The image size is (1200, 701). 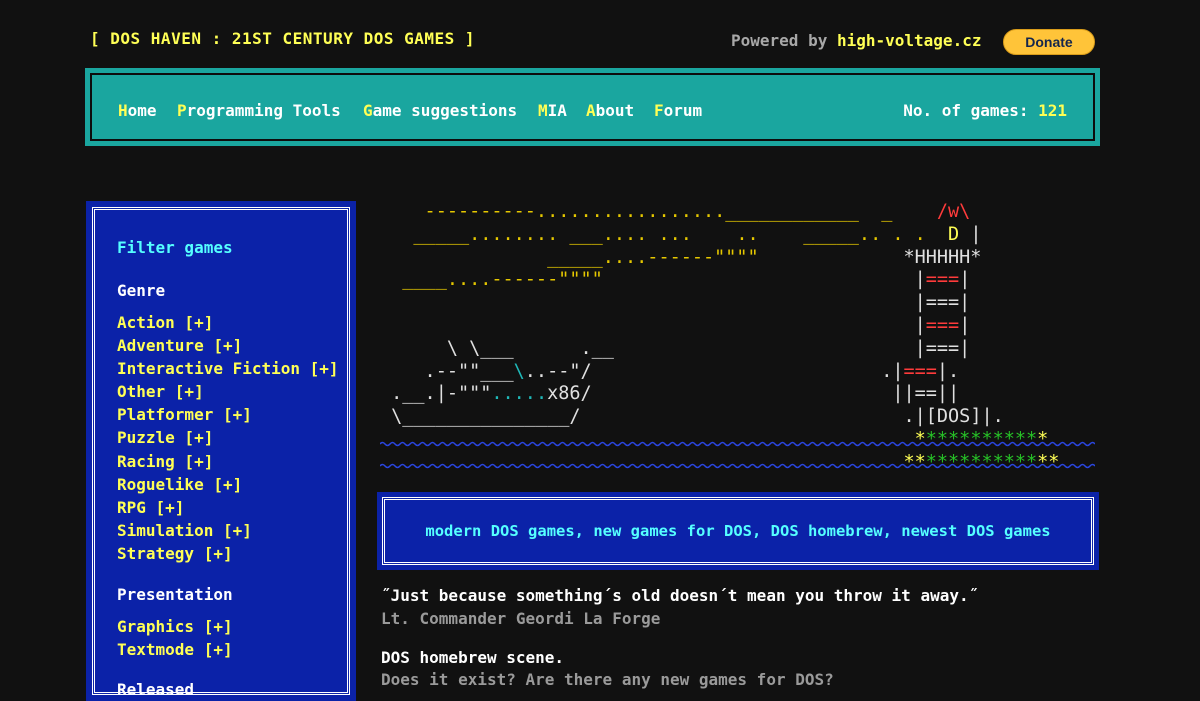 I want to click on genre-interactive-fiction: Interactive Fiction [+], so click(x=228, y=370).